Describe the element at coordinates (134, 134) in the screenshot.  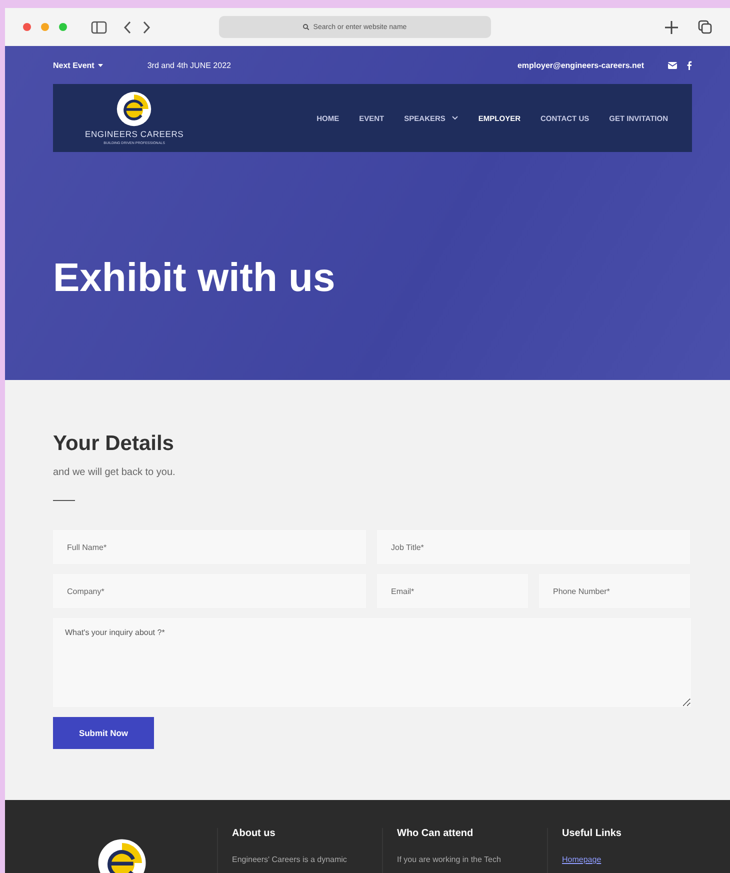
I see `logo-name: ENGINEERS CAREERS` at that location.